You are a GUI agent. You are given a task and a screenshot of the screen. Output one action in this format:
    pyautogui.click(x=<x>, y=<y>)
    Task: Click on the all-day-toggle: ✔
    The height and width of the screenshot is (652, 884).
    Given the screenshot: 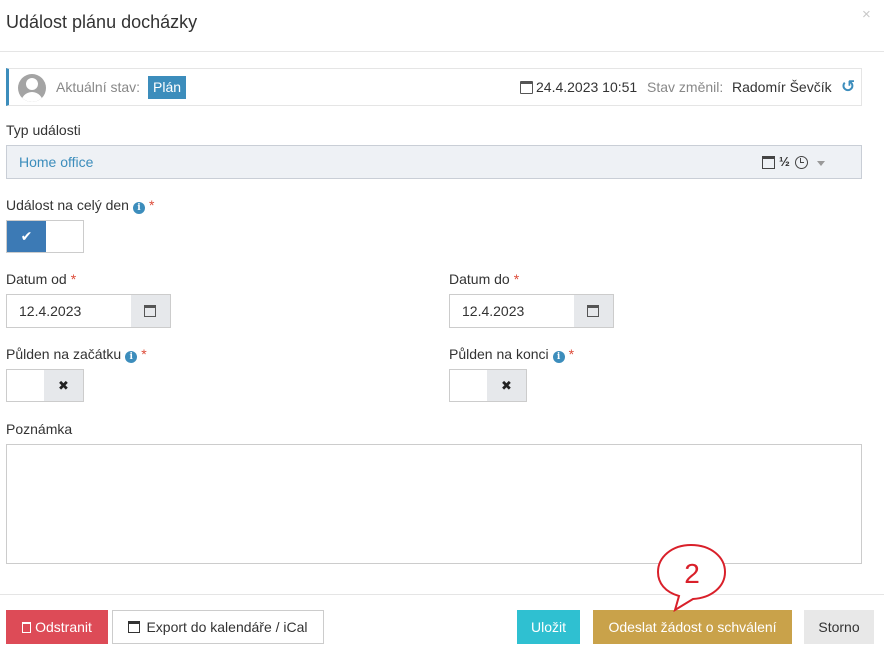 What is the action you would take?
    pyautogui.click(x=45, y=236)
    